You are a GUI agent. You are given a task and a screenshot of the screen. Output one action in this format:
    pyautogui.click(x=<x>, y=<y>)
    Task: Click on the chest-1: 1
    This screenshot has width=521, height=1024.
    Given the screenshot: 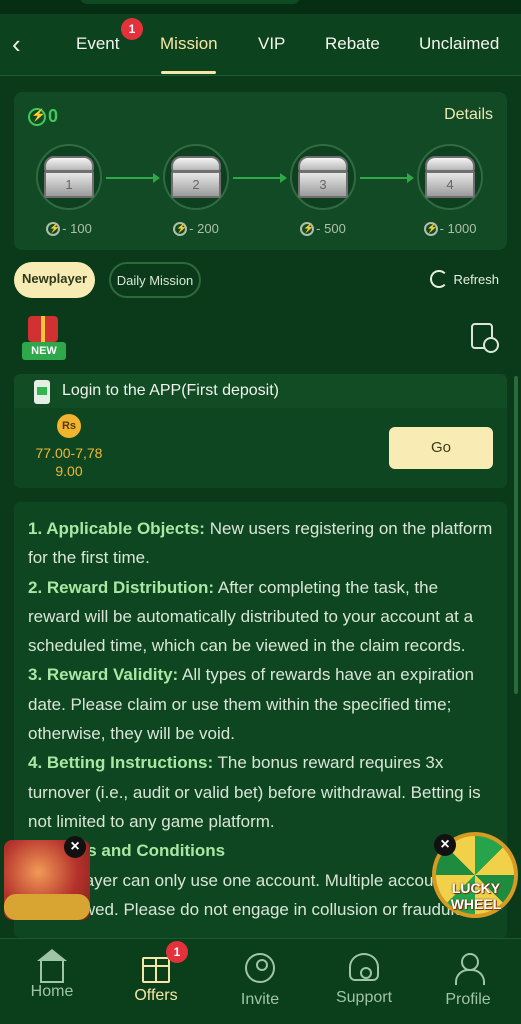 What is the action you would take?
    pyautogui.click(x=69, y=177)
    